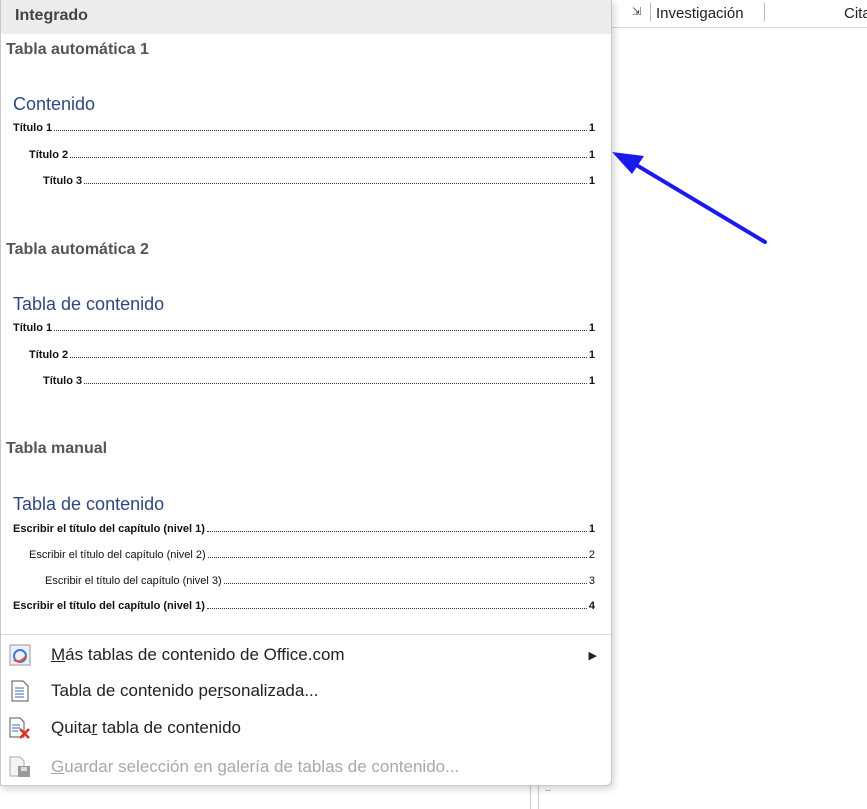 The width and height of the screenshot is (867, 809). I want to click on section-title: Tabla automática 2, so click(77, 249).